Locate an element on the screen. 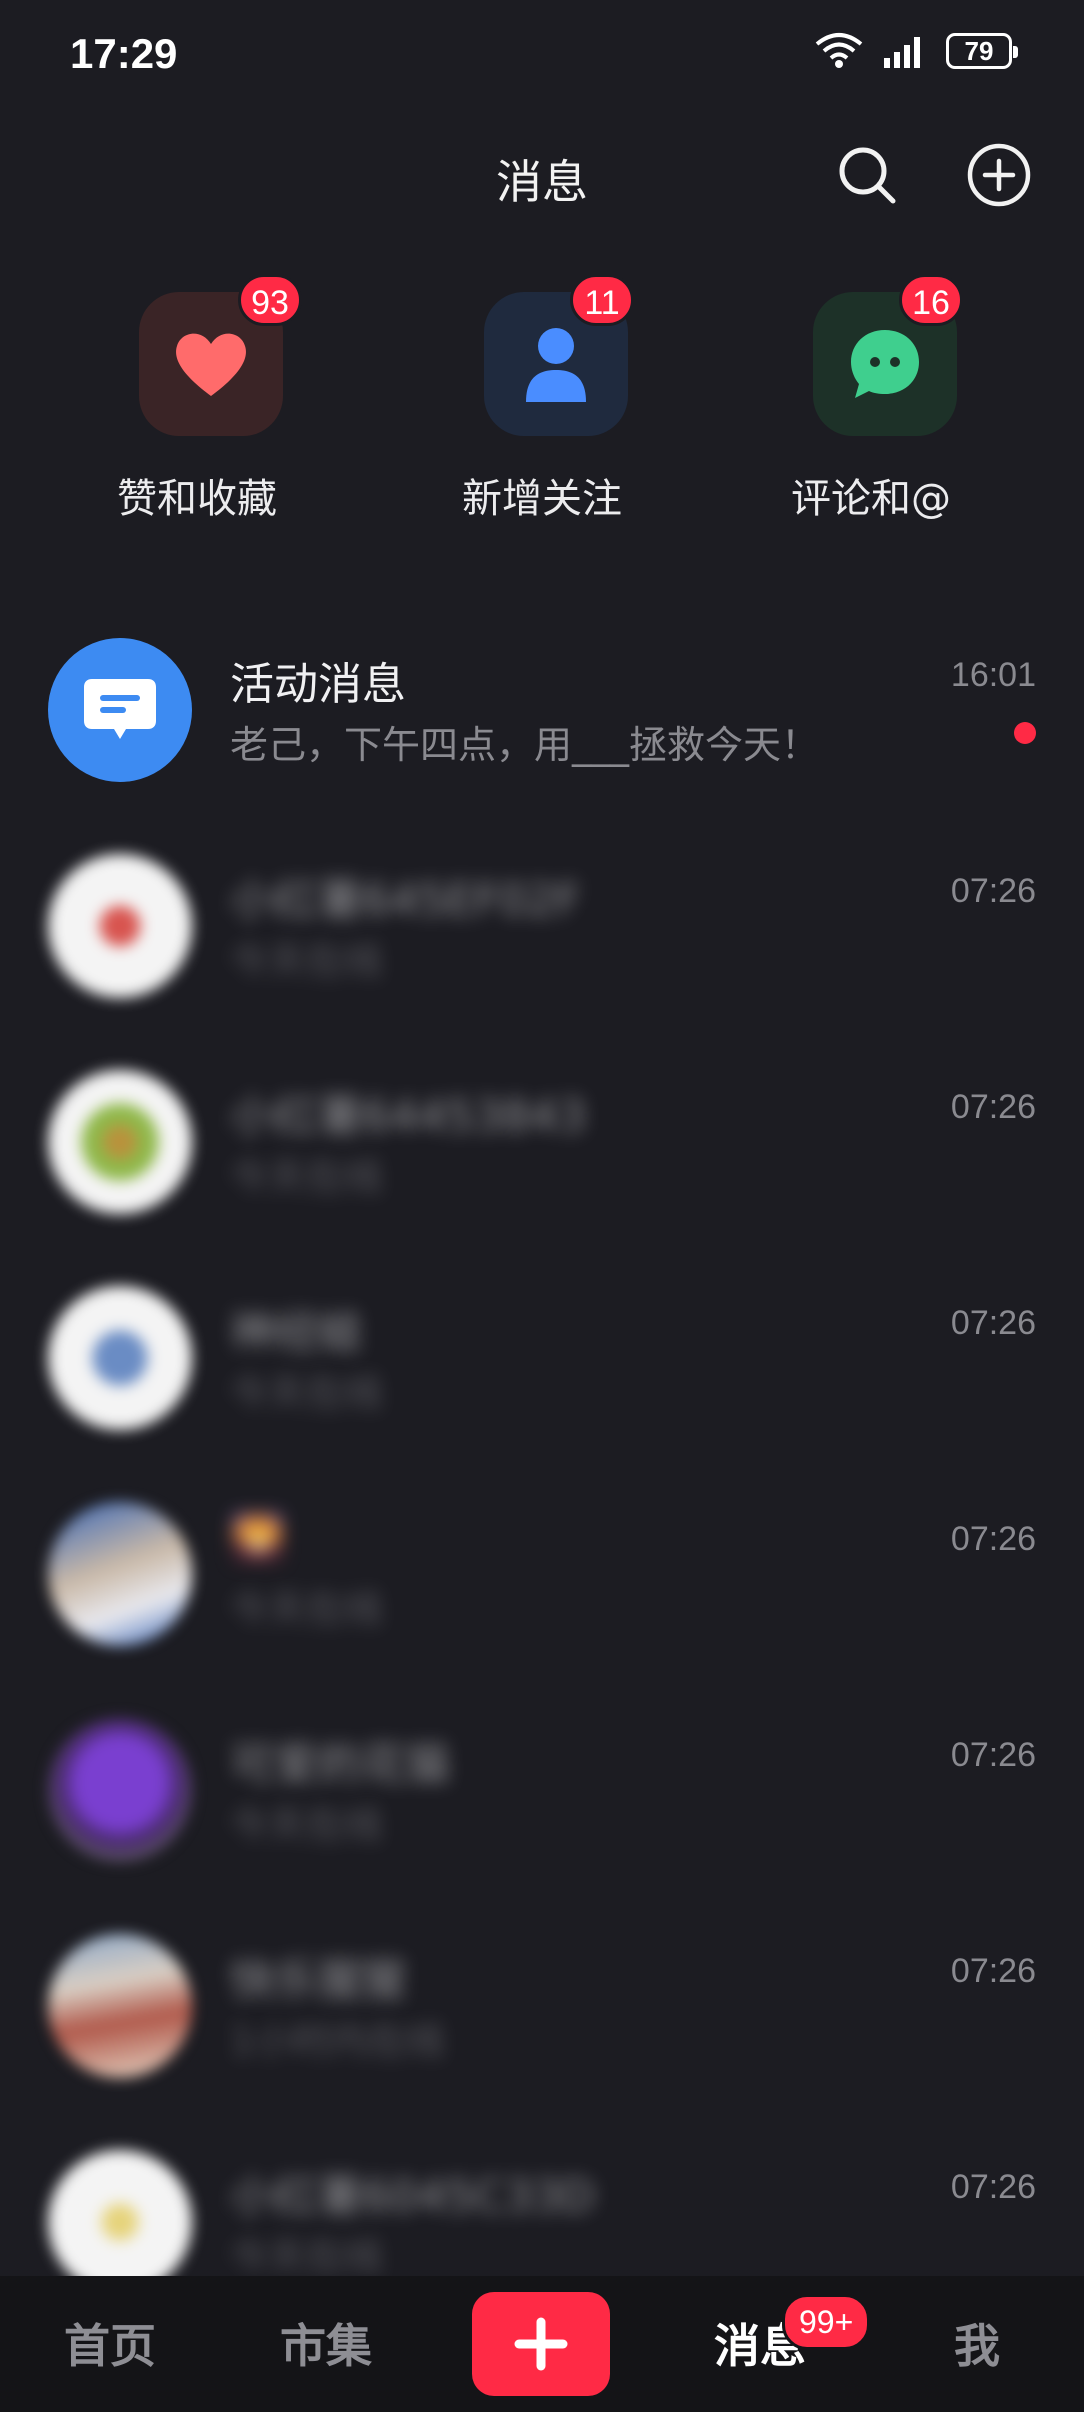 The image size is (1084, 2412). plus-icon is located at coordinates (541, 2344).